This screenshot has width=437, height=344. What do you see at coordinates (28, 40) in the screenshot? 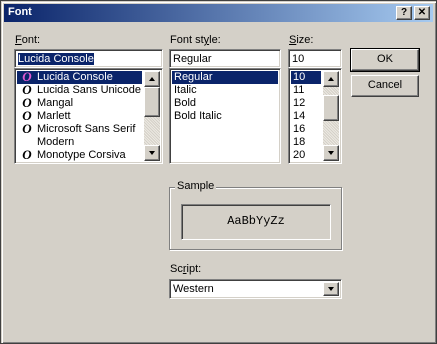
I see `font-label: Font:` at bounding box center [28, 40].